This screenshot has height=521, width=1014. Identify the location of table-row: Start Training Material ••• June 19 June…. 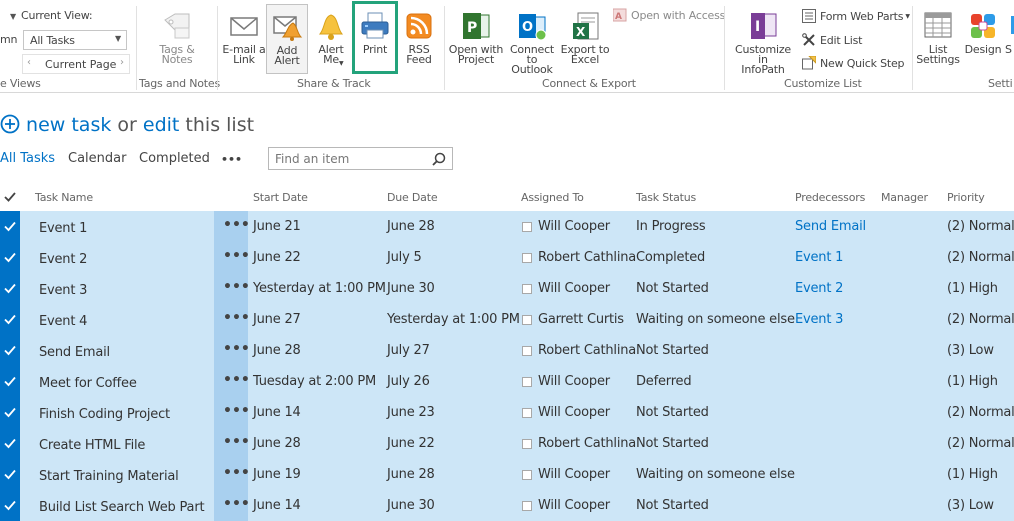
(507, 474).